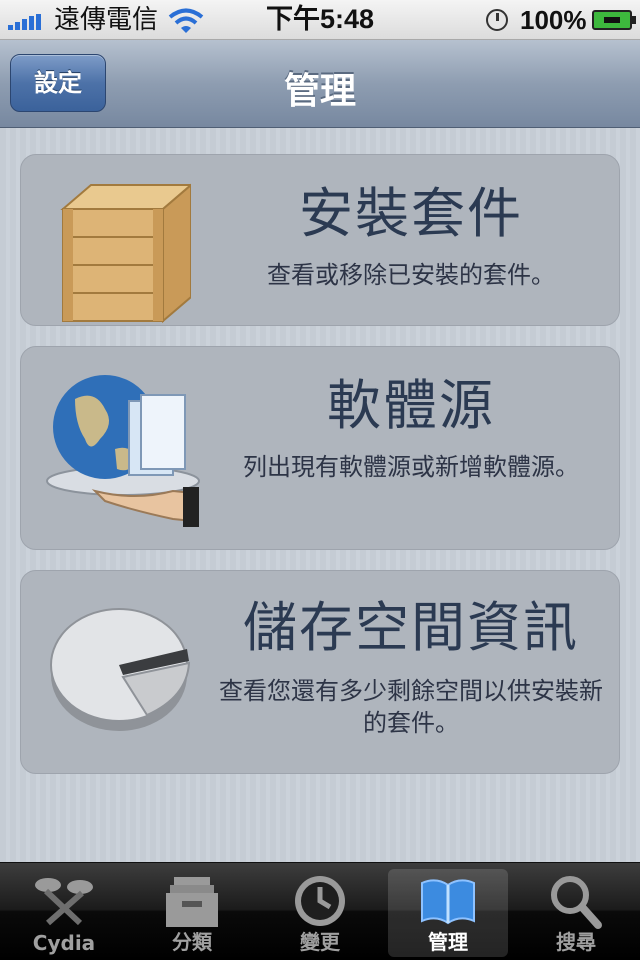 Image resolution: width=640 pixels, height=960 pixels. I want to click on search-icon, so click(576, 902).